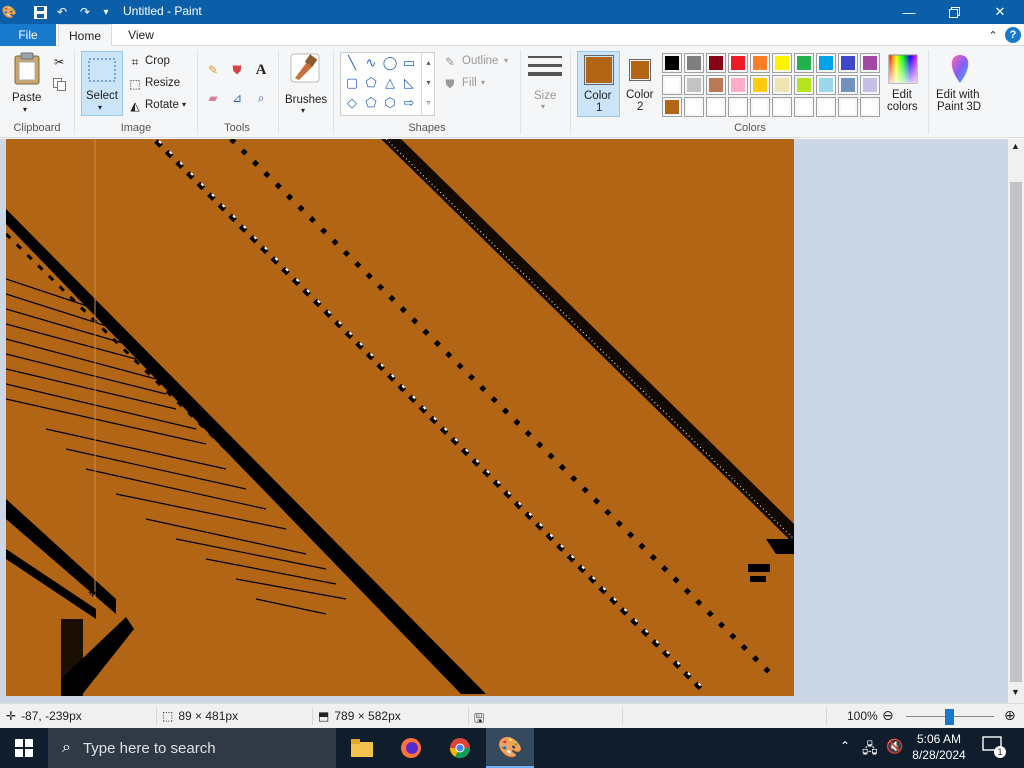 This screenshot has width=1024, height=768. Describe the element at coordinates (59, 84) in the screenshot. I see `copy-icon` at that location.